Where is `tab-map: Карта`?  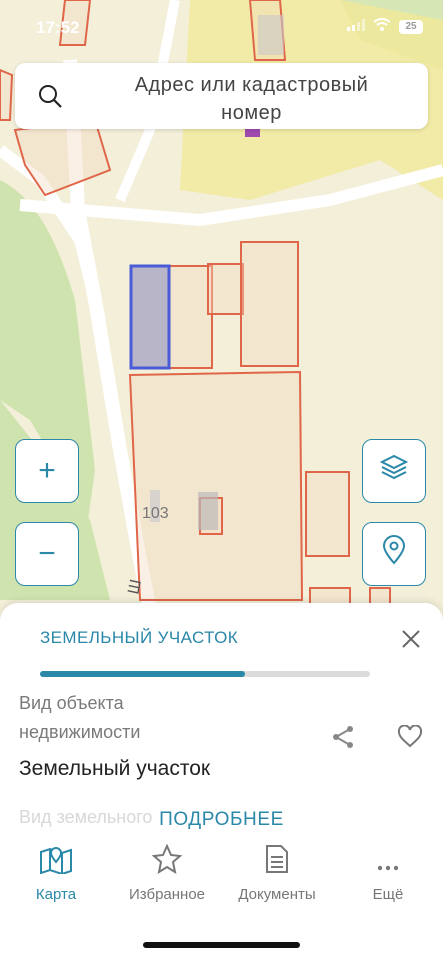
tab-map: Карта is located at coordinates (56, 870).